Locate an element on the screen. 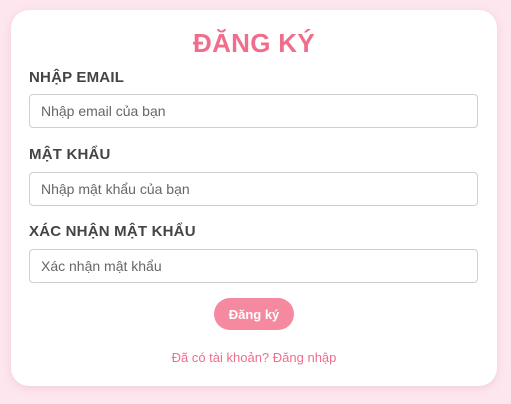 Image resolution: width=511 pixels, height=404 pixels. confirm-password-field is located at coordinates (253, 266).